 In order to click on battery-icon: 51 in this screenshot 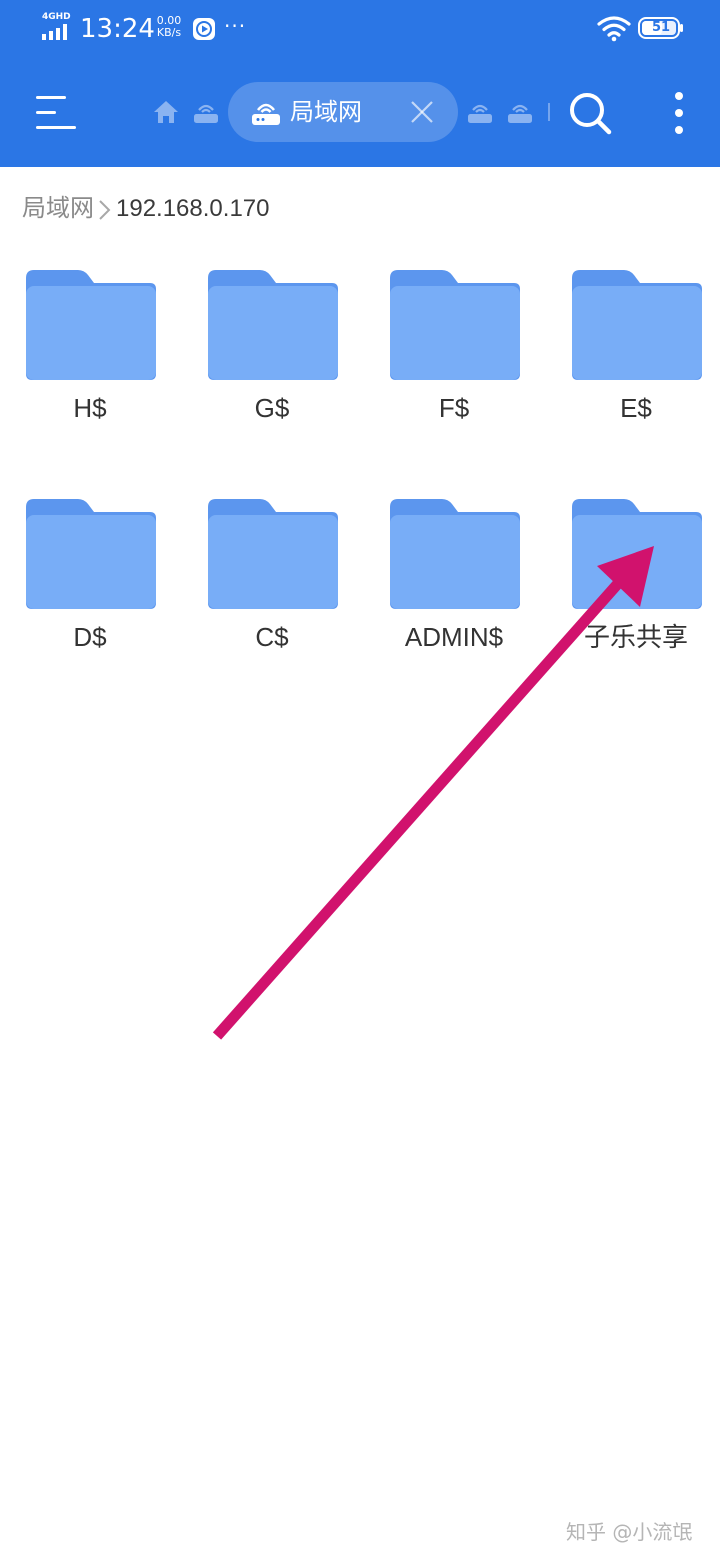, I will do `click(661, 28)`.